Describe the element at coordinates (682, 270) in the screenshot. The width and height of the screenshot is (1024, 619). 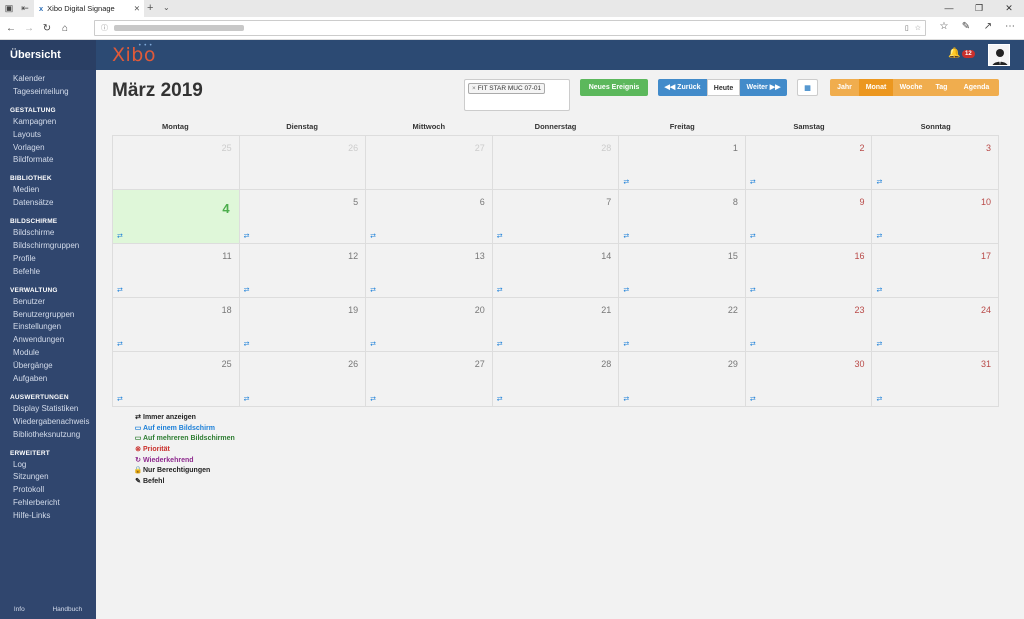
I see `calendar-day: 15 ⇄` at that location.